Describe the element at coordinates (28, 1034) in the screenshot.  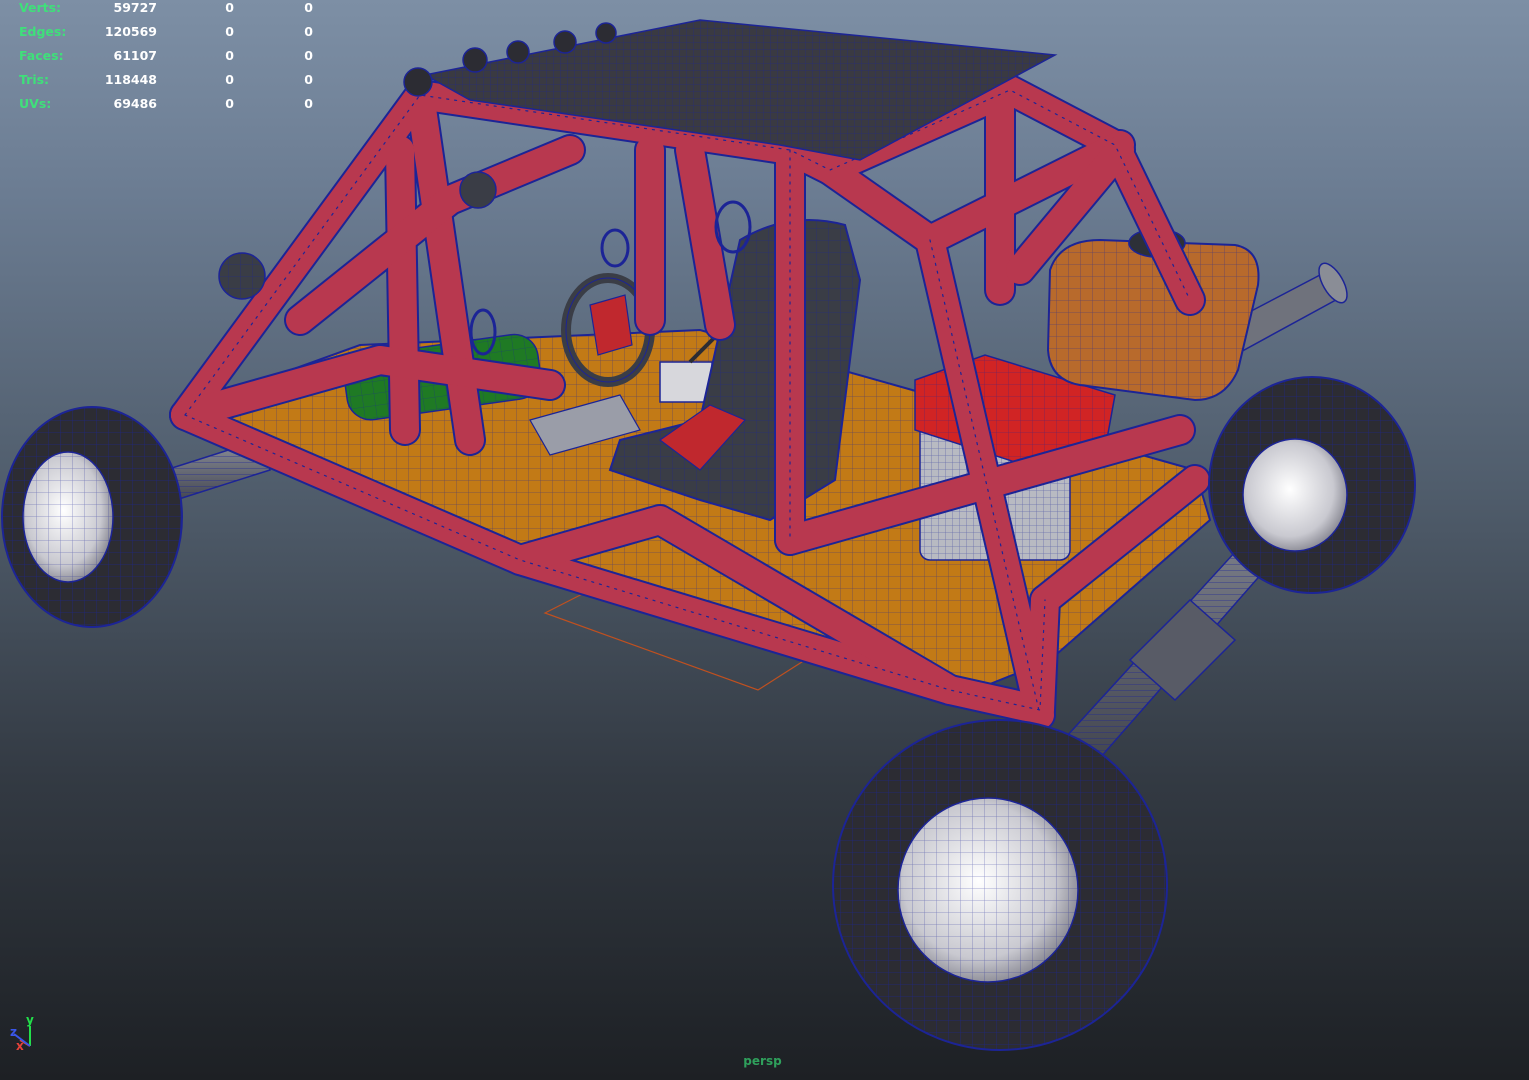
I see `axis-gizmo: y x z` at that location.